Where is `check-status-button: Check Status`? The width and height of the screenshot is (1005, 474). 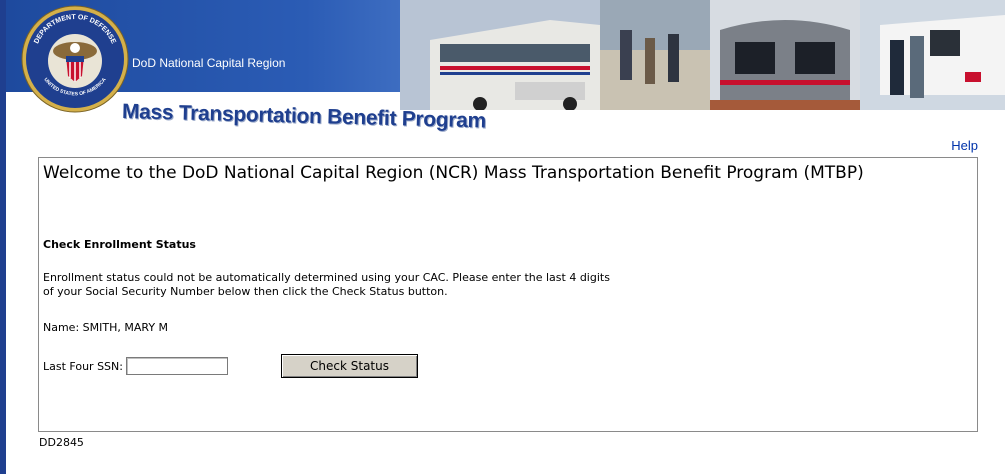 check-status-button: Check Status is located at coordinates (349, 366).